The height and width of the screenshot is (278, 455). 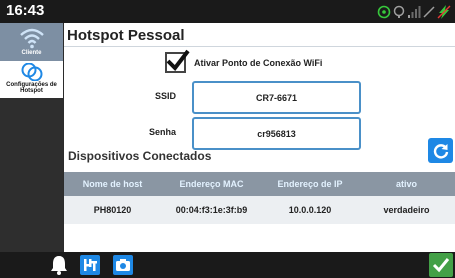 I want to click on refresh-button, so click(x=440, y=150).